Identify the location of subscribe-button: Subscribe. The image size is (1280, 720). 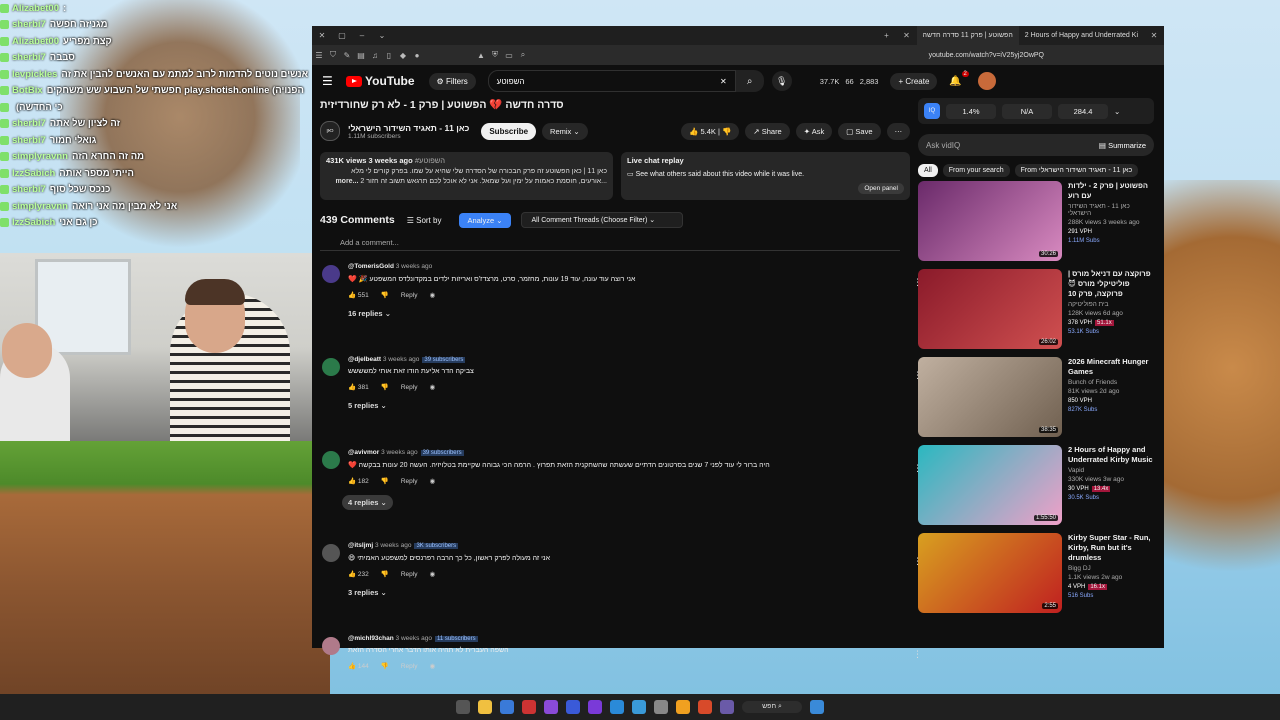
(509, 131).